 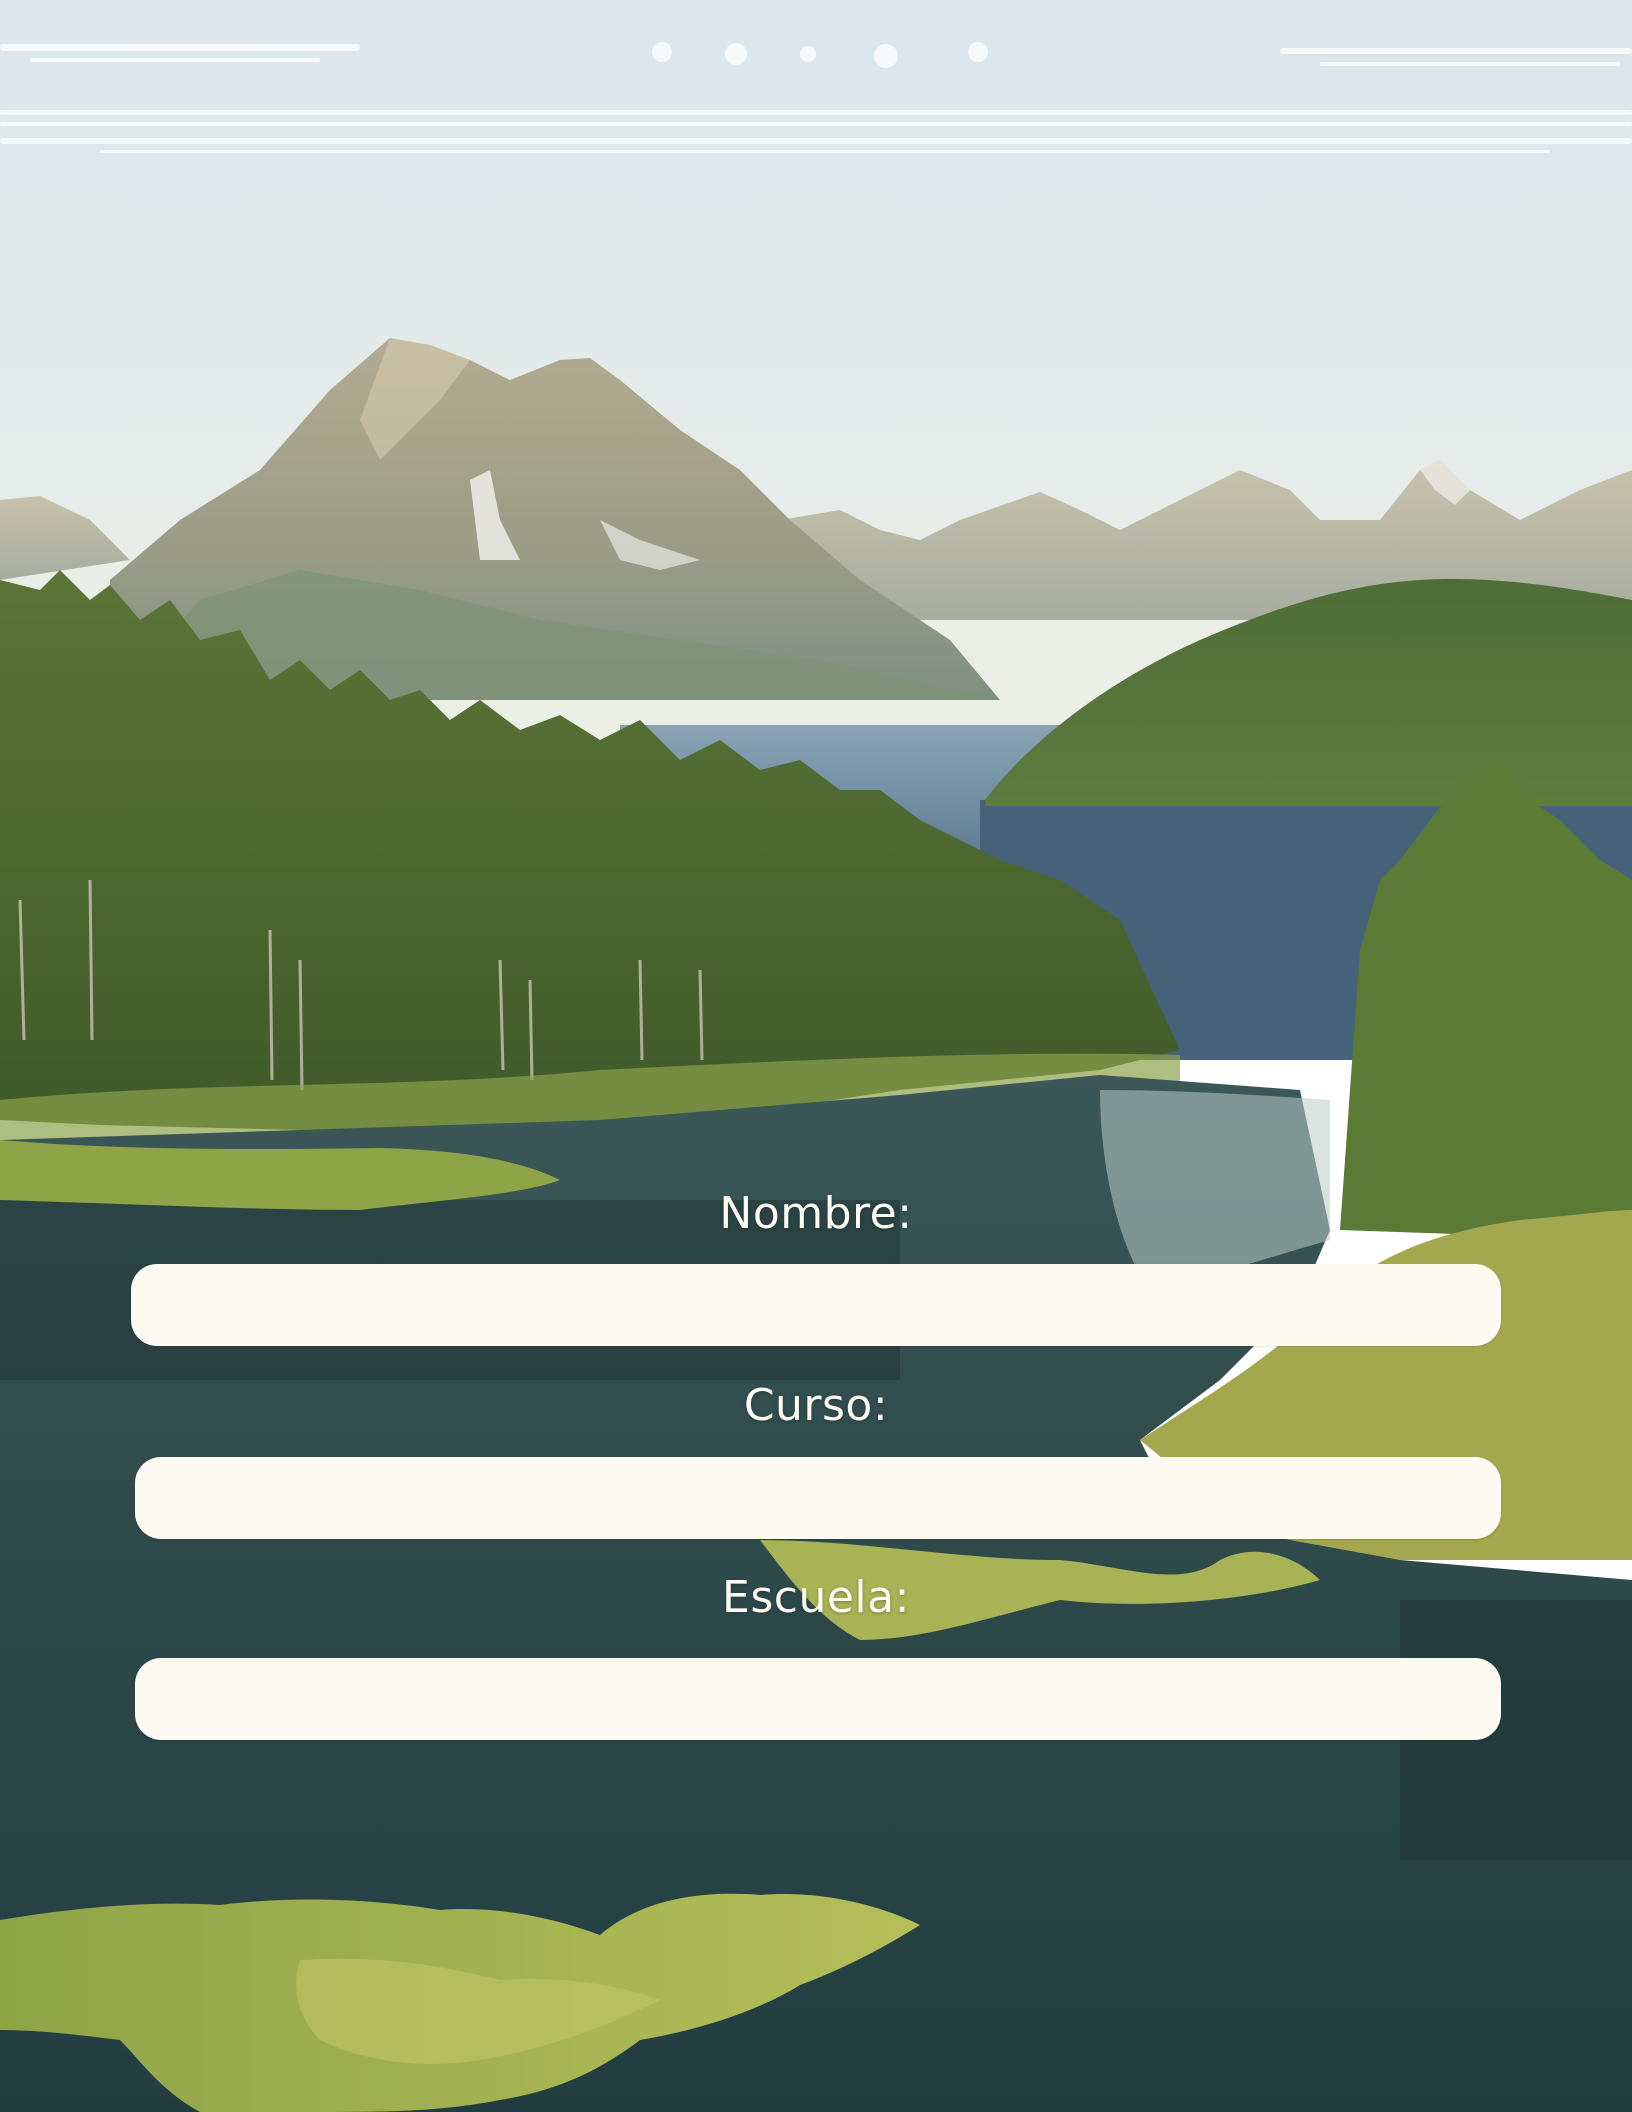 I want to click on curso-field, so click(x=818, y=1498).